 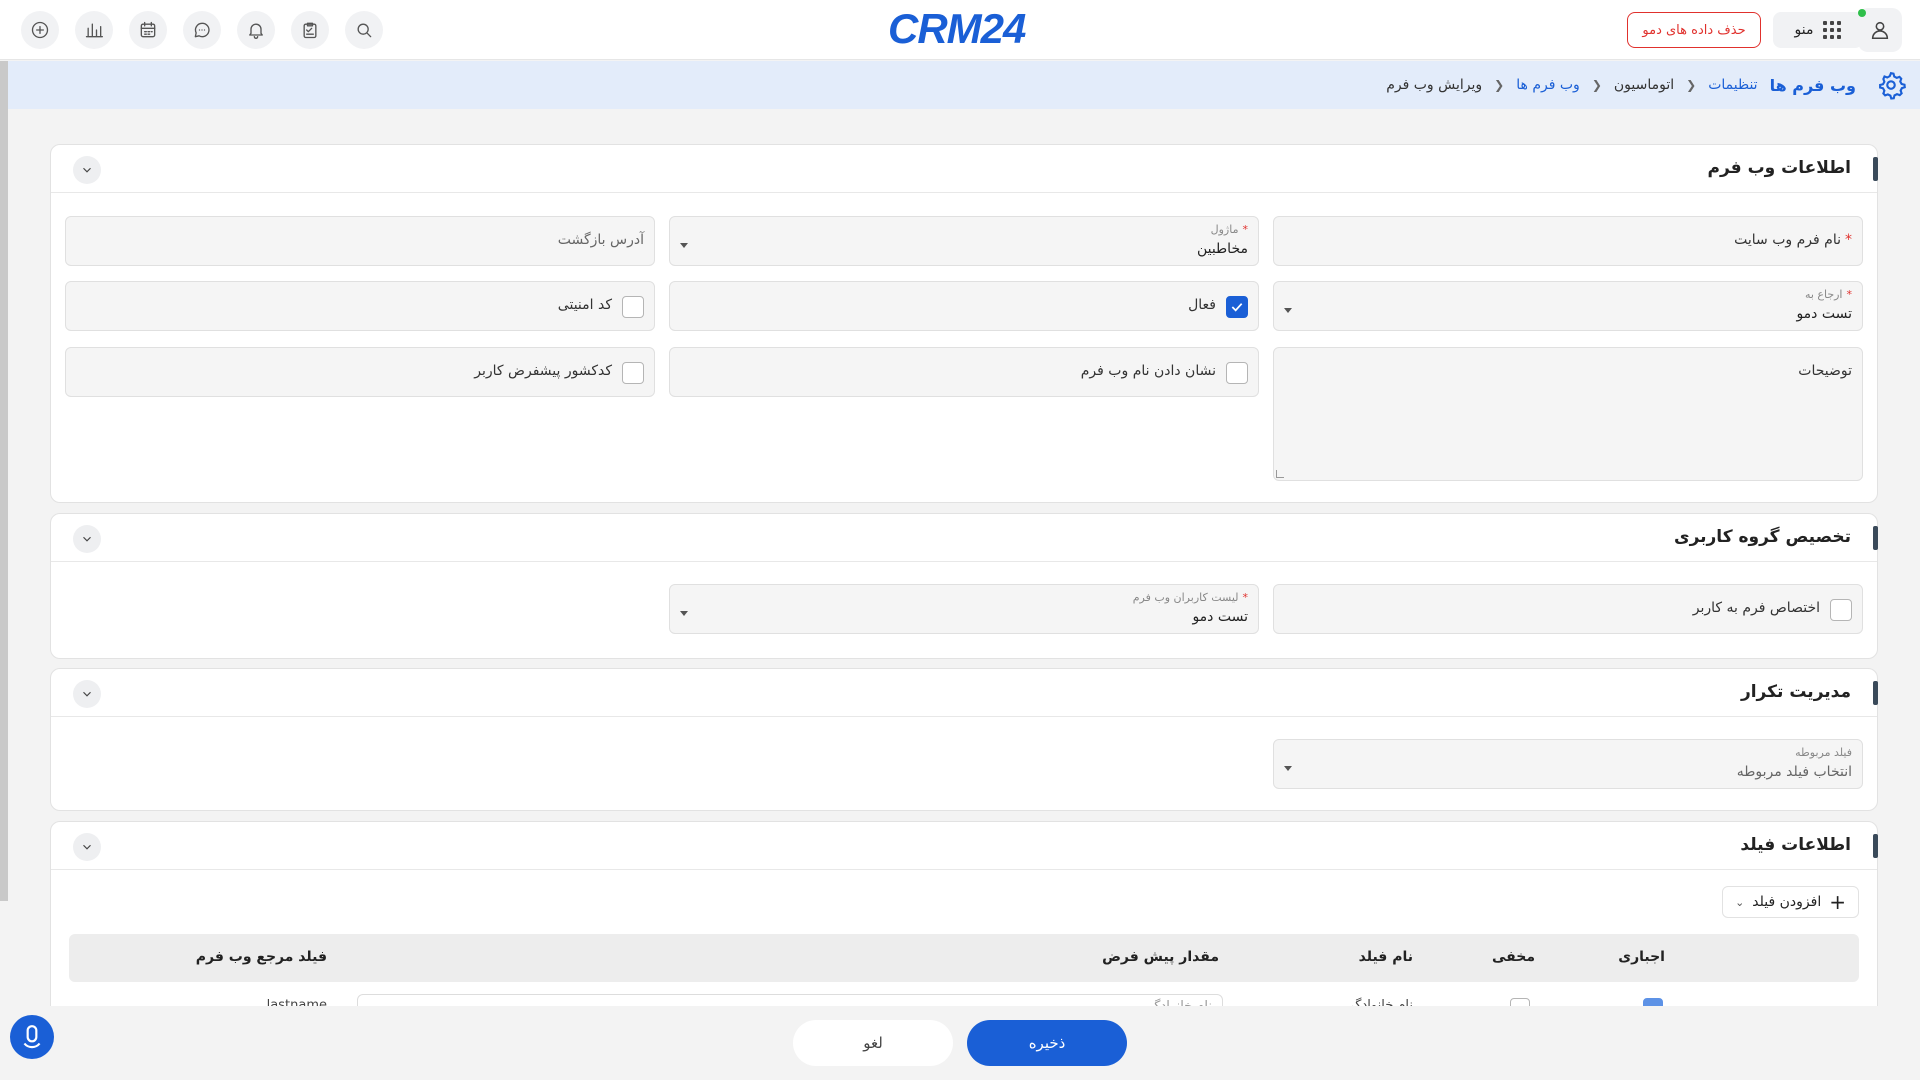 I want to click on breadcrumb-webforms: وب فرم ها, so click(x=1548, y=85).